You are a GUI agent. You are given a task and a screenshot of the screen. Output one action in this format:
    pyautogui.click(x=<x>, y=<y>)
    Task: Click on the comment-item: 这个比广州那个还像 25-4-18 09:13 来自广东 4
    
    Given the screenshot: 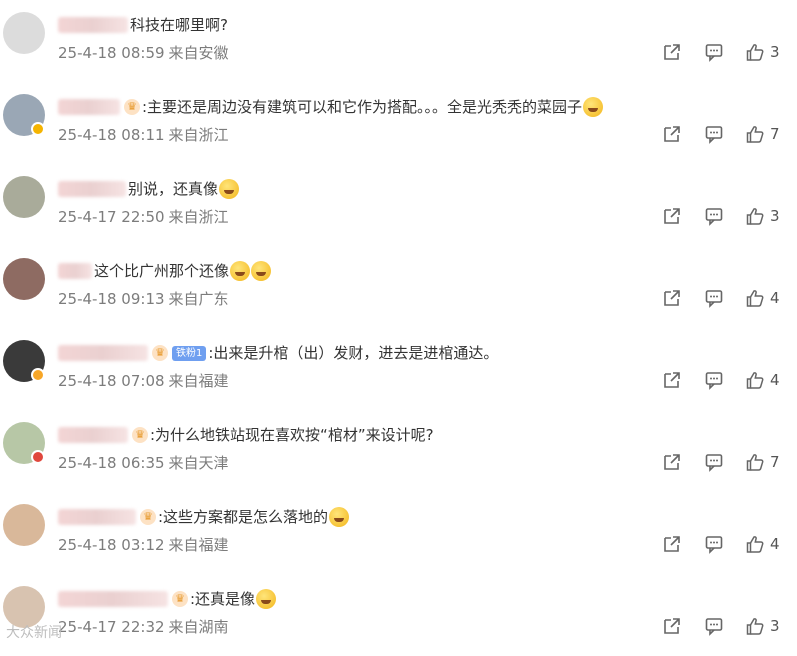 What is the action you would take?
    pyautogui.click(x=398, y=287)
    